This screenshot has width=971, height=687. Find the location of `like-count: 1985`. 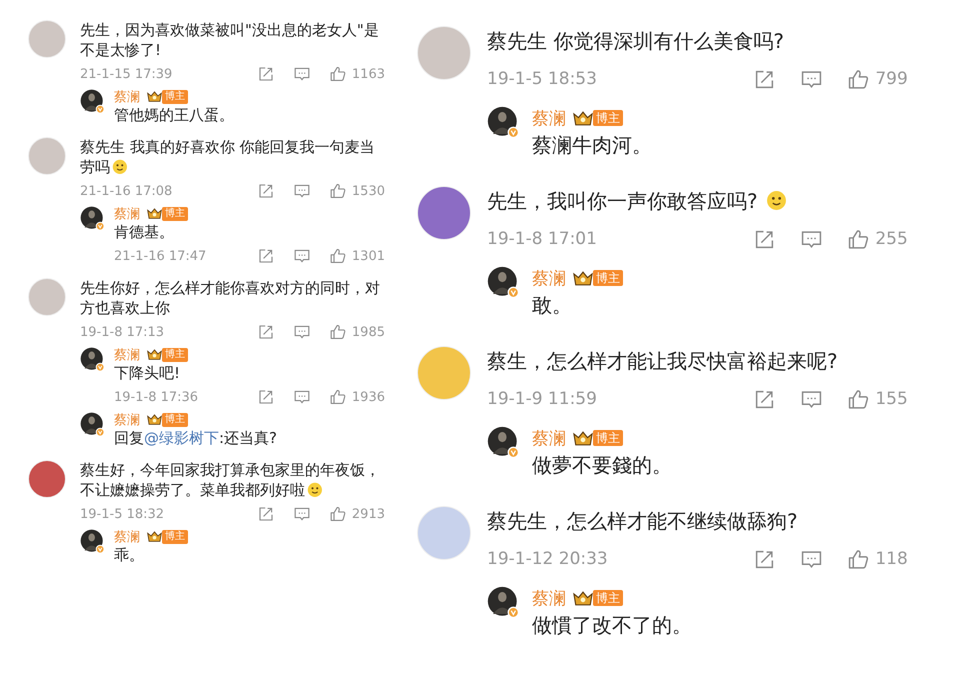

like-count: 1985 is located at coordinates (368, 332).